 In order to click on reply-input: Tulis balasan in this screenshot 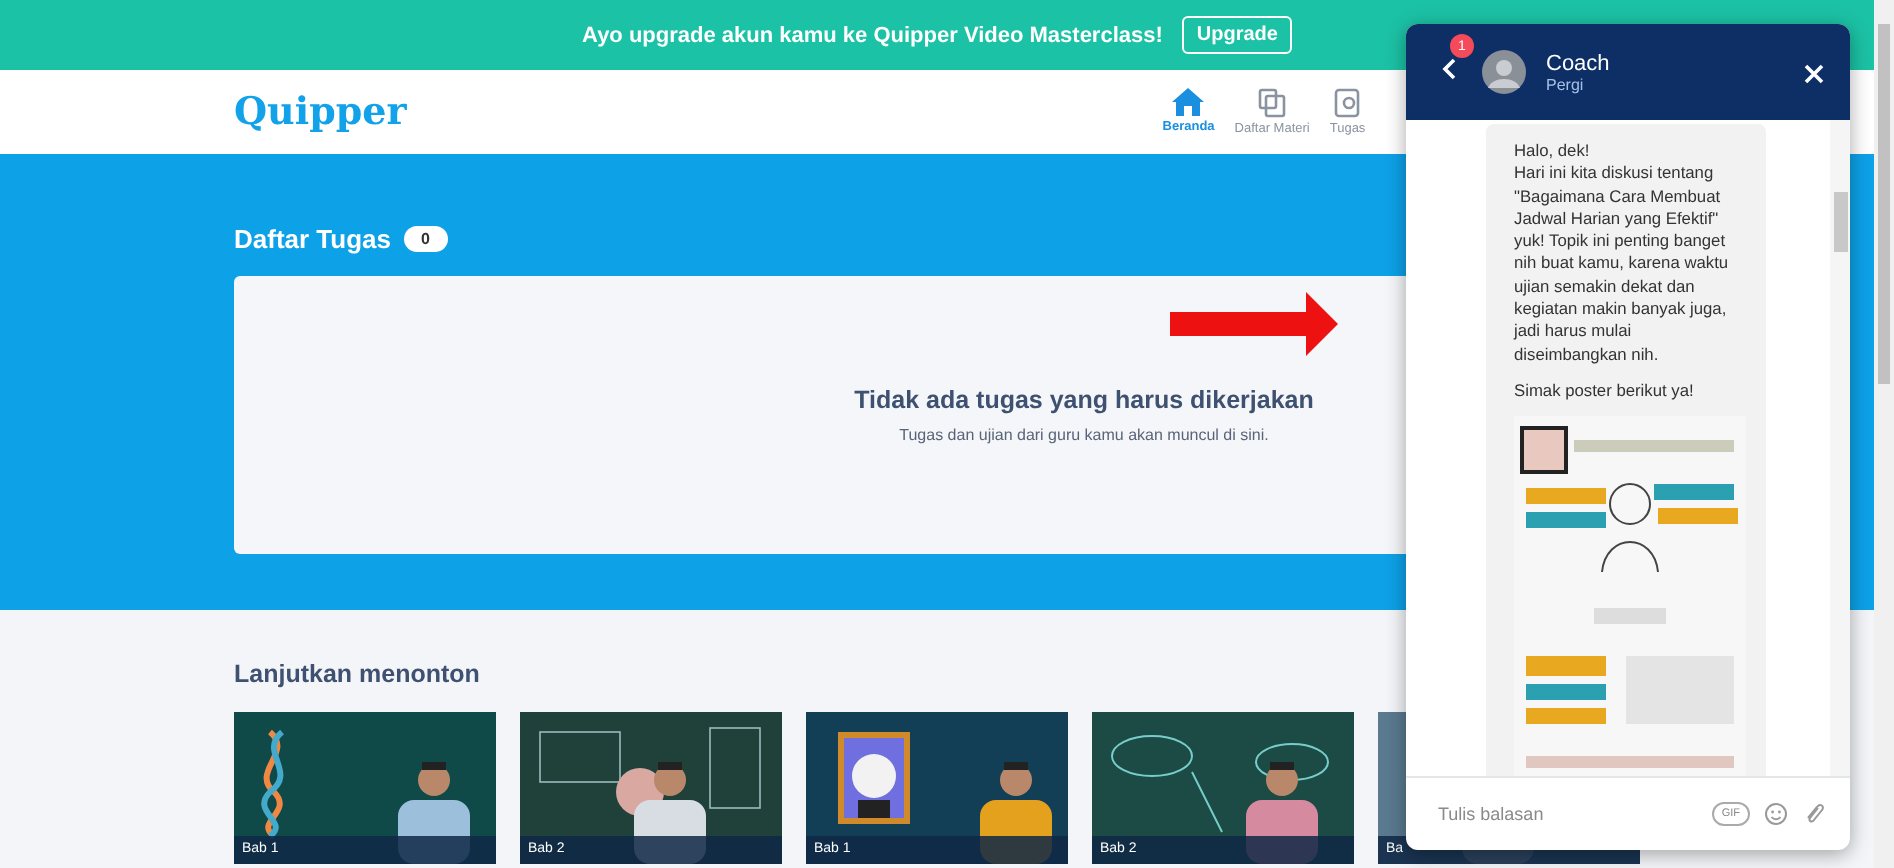, I will do `click(1566, 814)`.